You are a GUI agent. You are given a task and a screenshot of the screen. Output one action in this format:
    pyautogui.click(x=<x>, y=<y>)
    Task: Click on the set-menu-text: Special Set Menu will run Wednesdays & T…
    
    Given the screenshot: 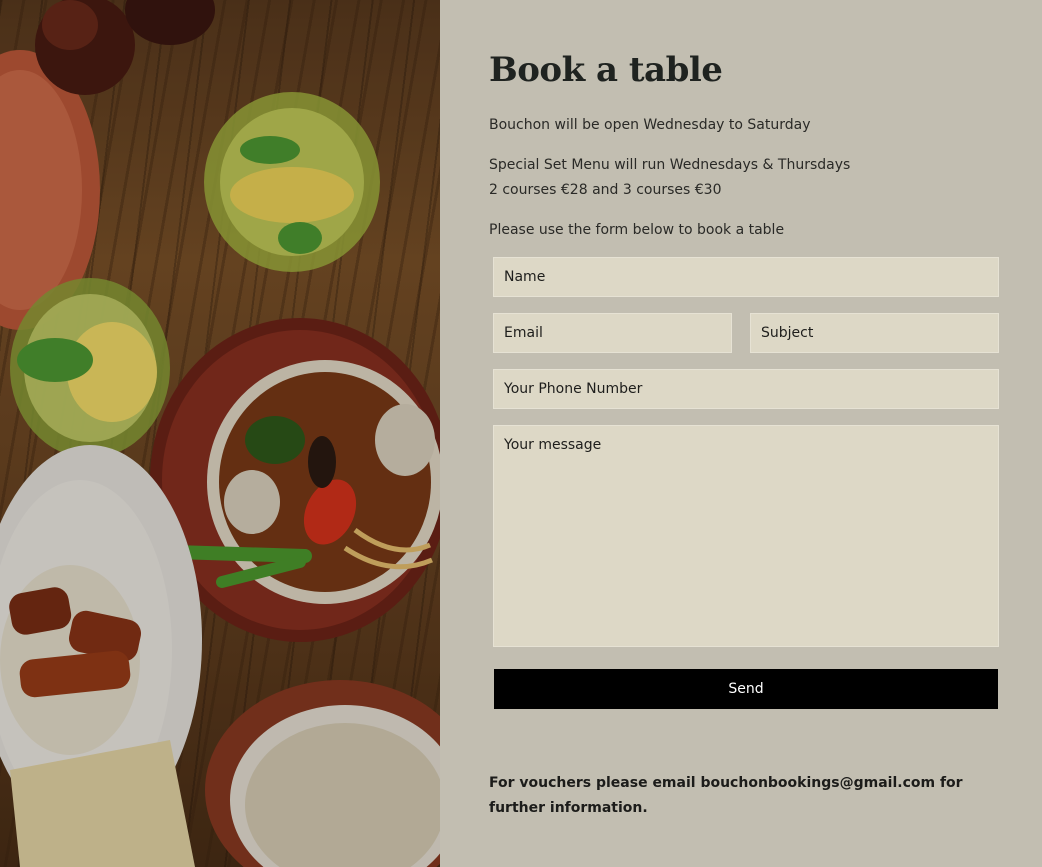 What is the action you would take?
    pyautogui.click(x=669, y=178)
    